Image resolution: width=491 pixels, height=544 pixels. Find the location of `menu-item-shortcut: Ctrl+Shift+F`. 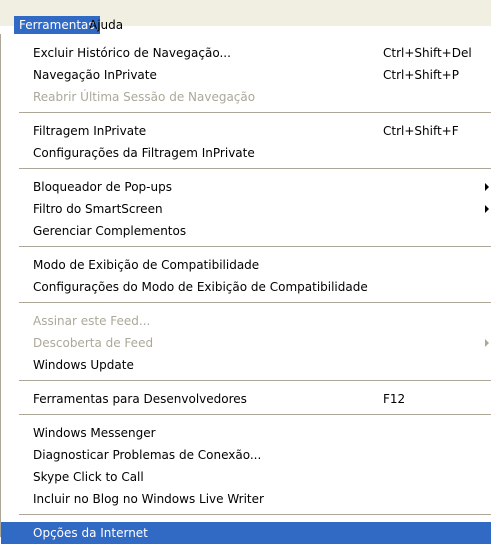

menu-item-shortcut: Ctrl+Shift+F is located at coordinates (421, 131).